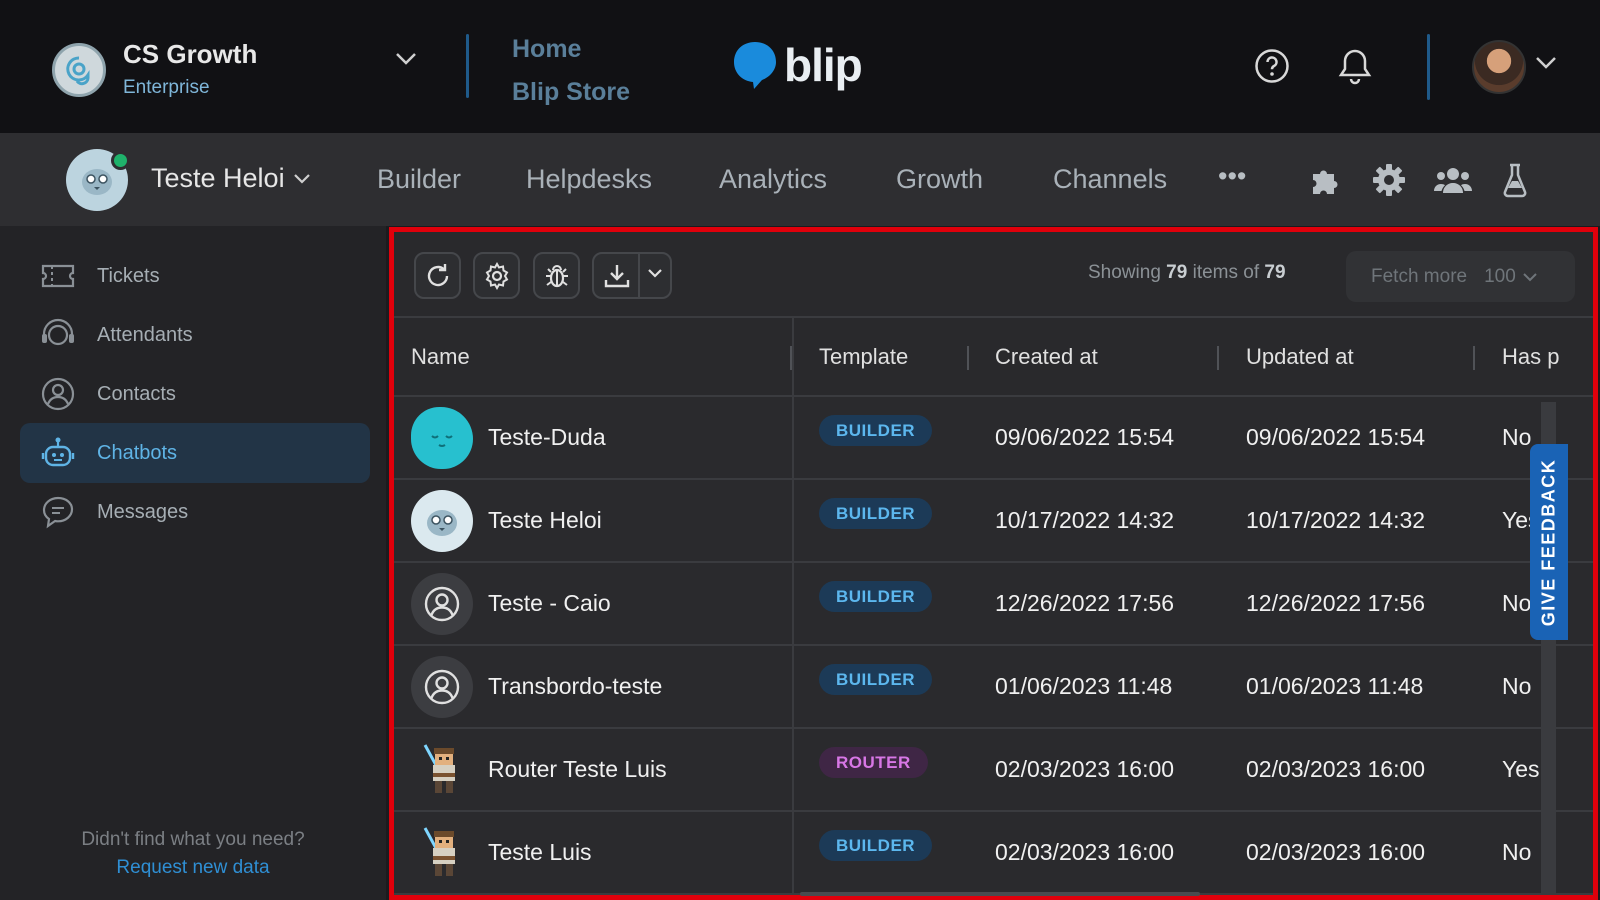 This screenshot has height=900, width=1600. What do you see at coordinates (496, 275) in the screenshot?
I see `table-settings-button` at bounding box center [496, 275].